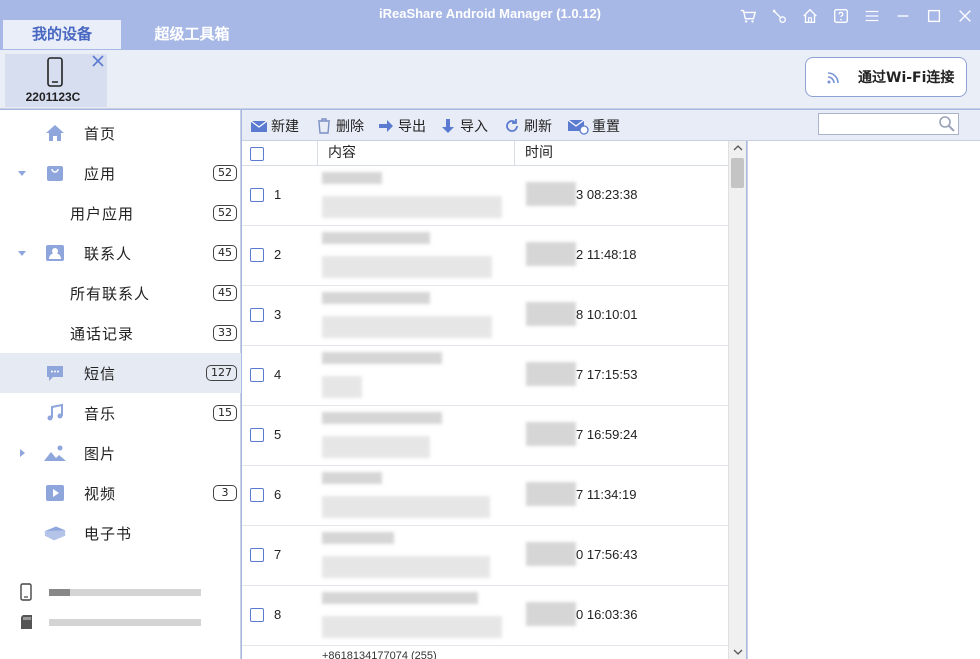 The image size is (980, 659). Describe the element at coordinates (55, 413) in the screenshot. I see `music-icon` at that location.